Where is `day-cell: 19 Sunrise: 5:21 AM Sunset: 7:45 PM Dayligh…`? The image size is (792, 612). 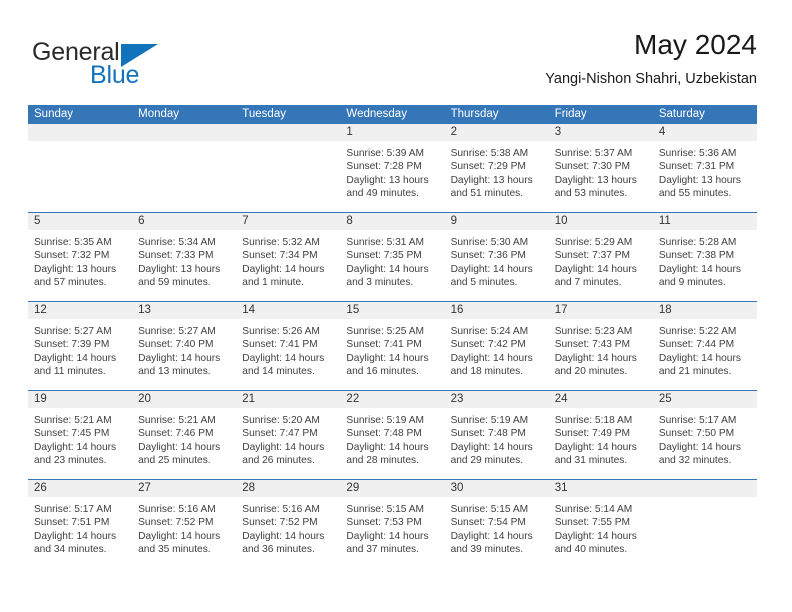
day-cell: 19 Sunrise: 5:21 AM Sunset: 7:45 PM Dayligh… is located at coordinates (80, 435).